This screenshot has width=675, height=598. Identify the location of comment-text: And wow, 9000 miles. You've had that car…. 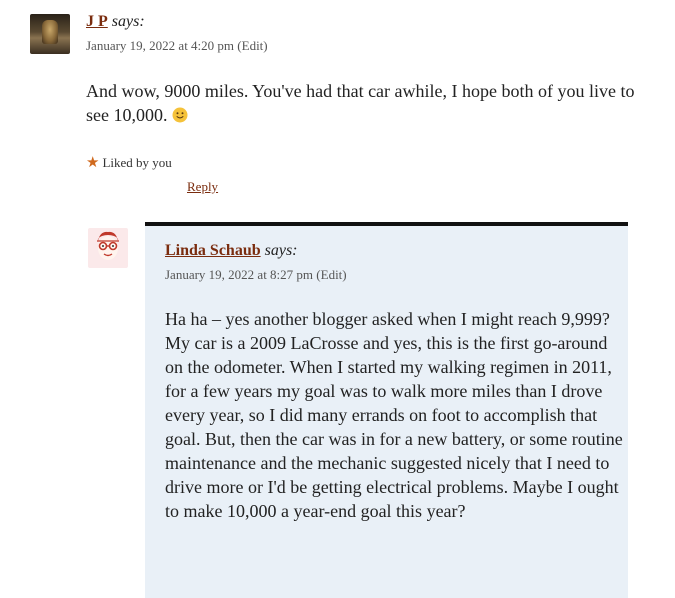
(360, 103).